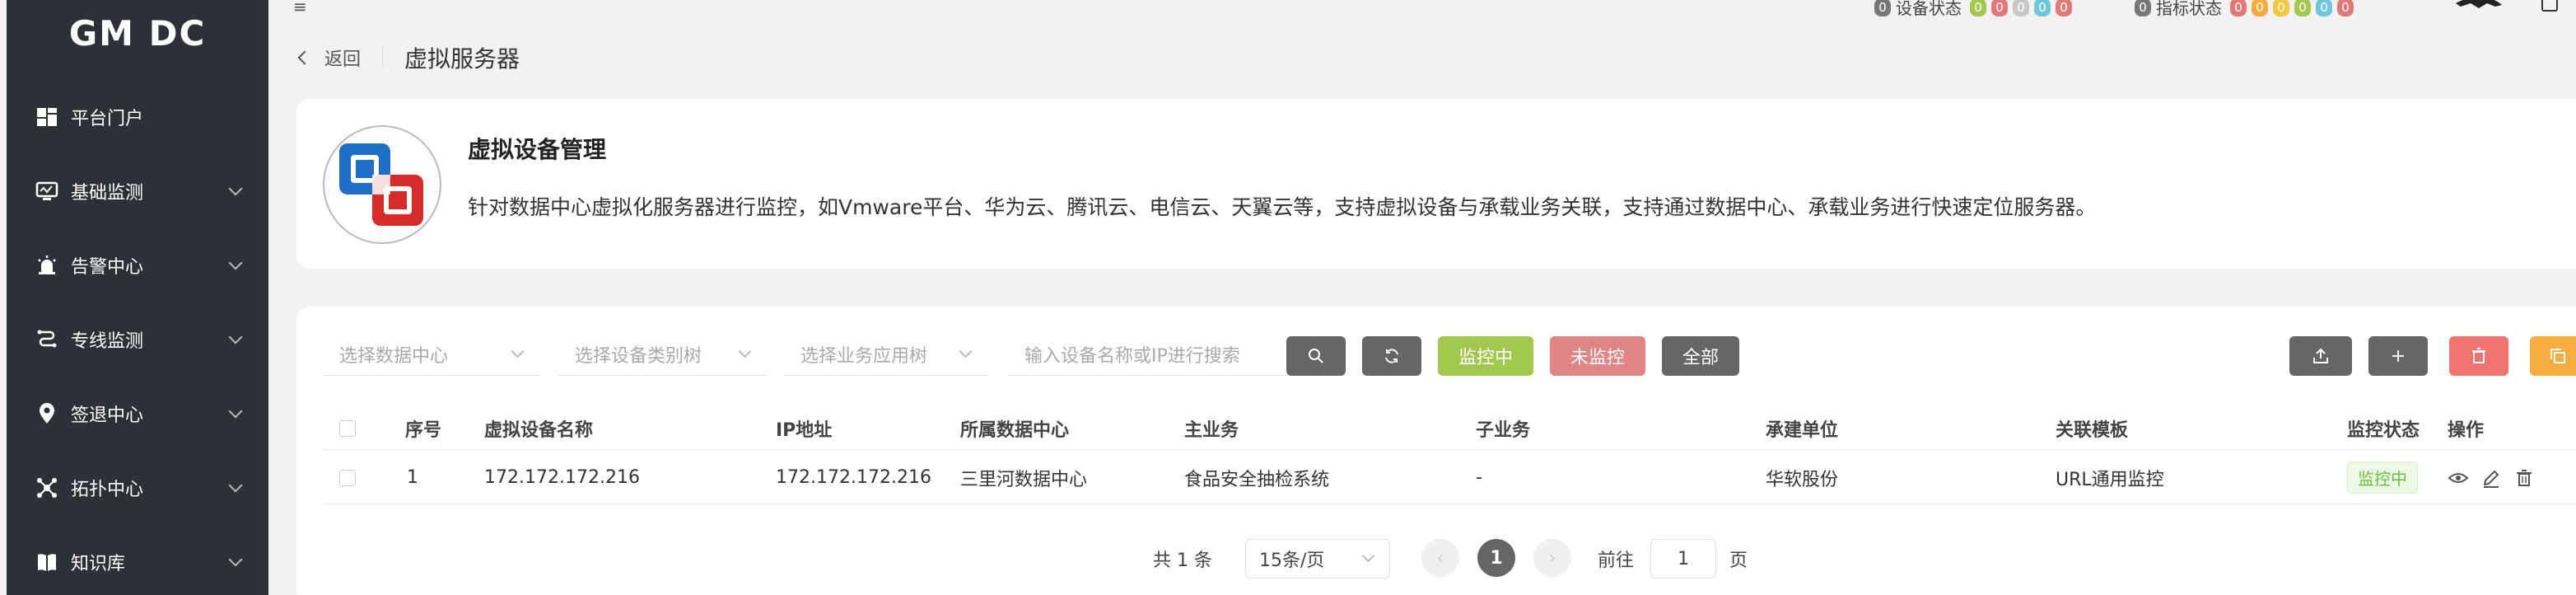  Describe the element at coordinates (47, 413) in the screenshot. I see `location-icon` at that location.